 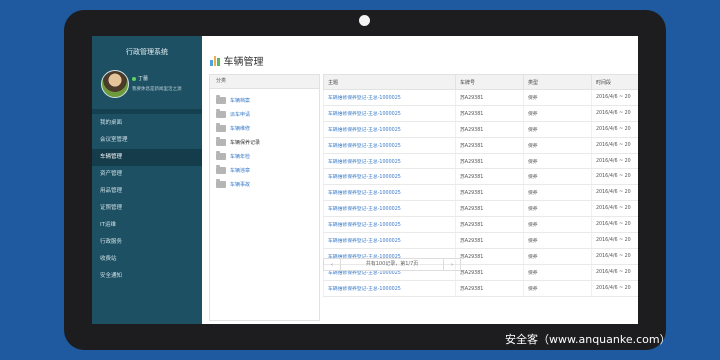 What do you see at coordinates (147, 157) in the screenshot?
I see `sidebar-item-vehicles: 车辆管理` at bounding box center [147, 157].